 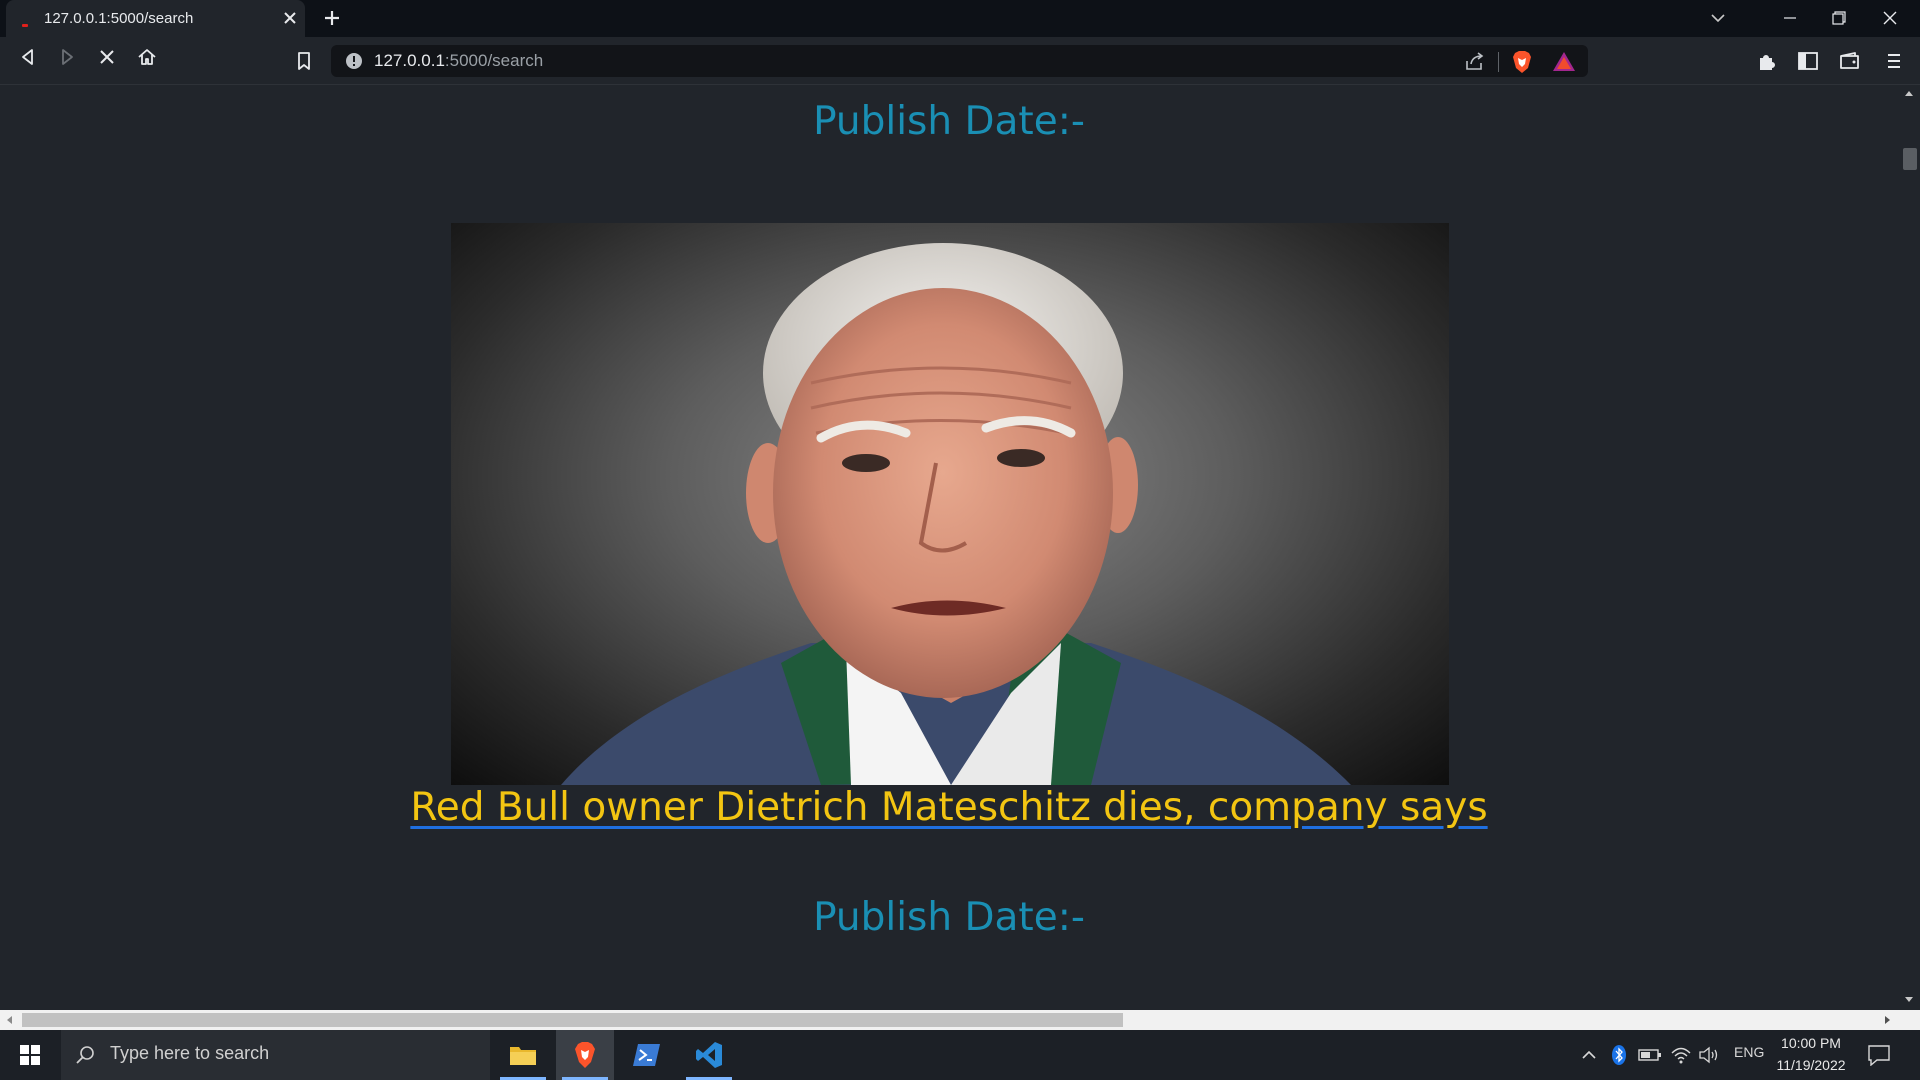 I want to click on chevron-up-icon, so click(x=1589, y=1055).